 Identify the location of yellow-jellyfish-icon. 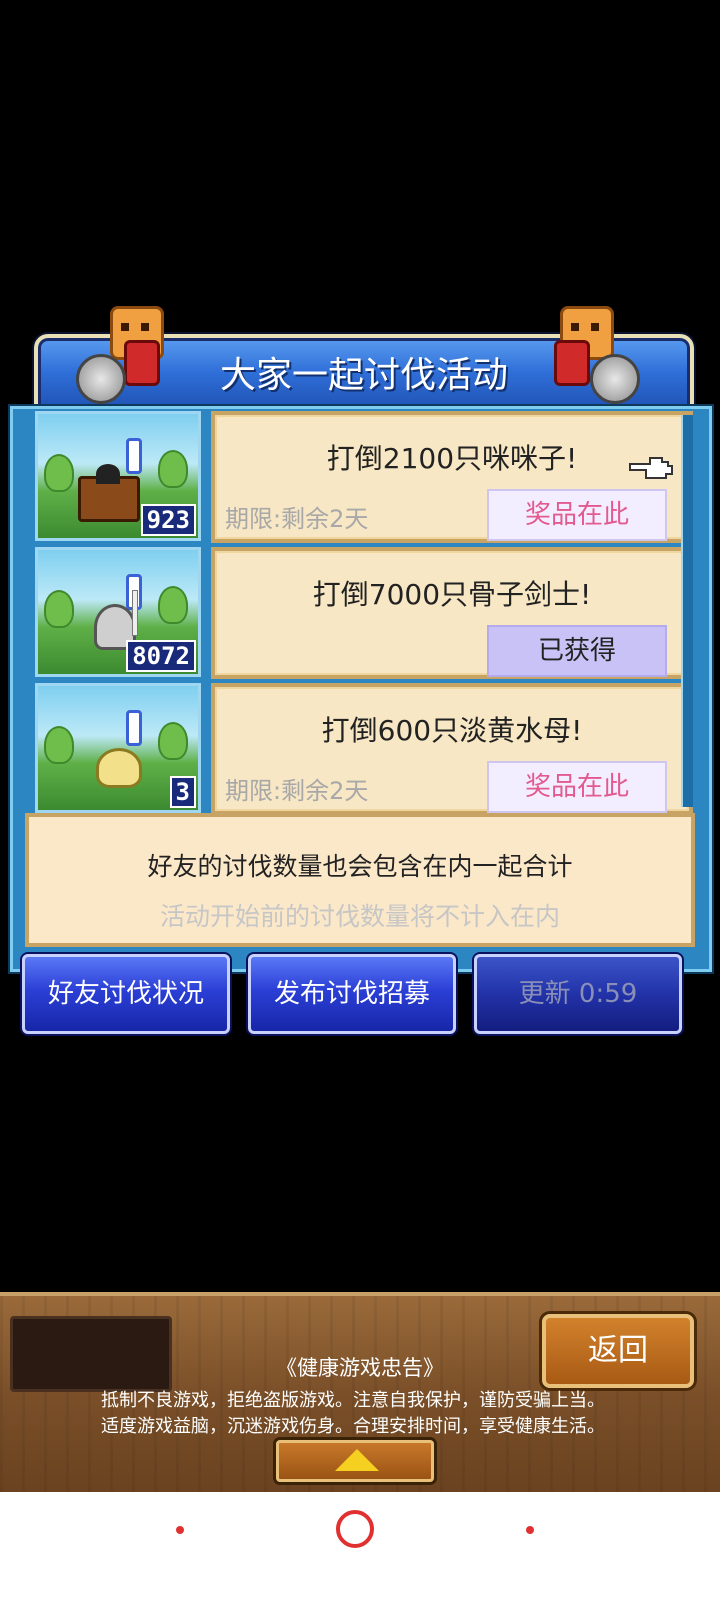
(119, 768).